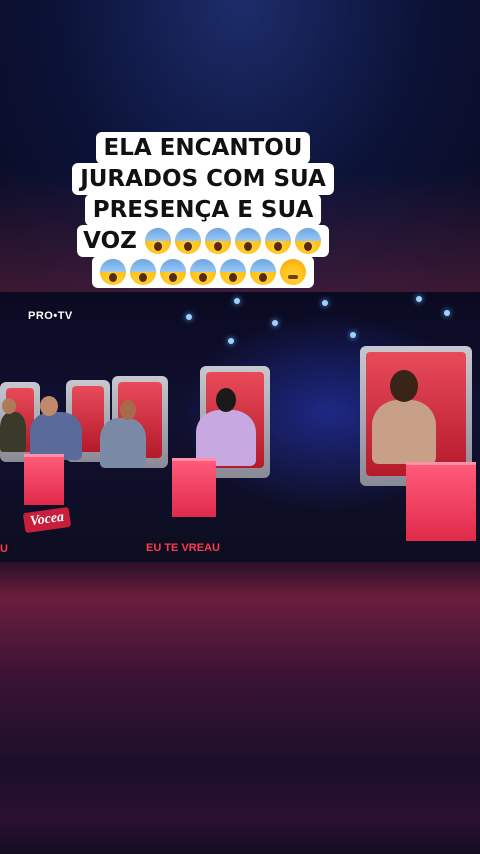  I want to click on floor-text-left: U, so click(4, 549).